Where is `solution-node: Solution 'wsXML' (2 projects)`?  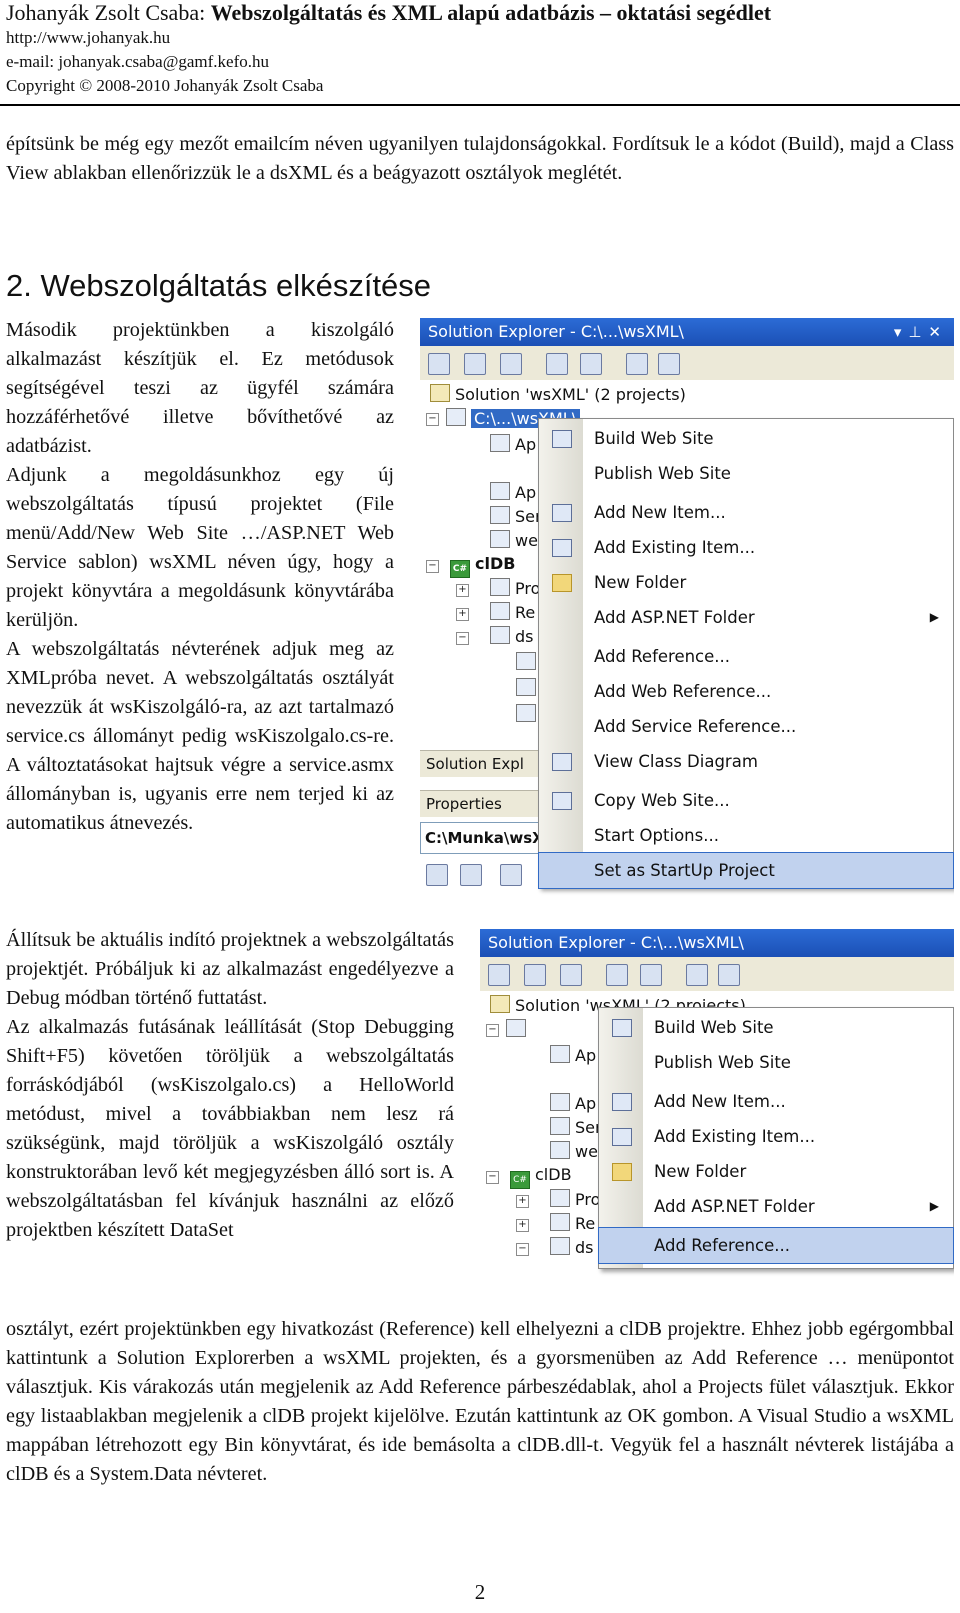 solution-node: Solution 'wsXML' (2 projects) is located at coordinates (558, 394).